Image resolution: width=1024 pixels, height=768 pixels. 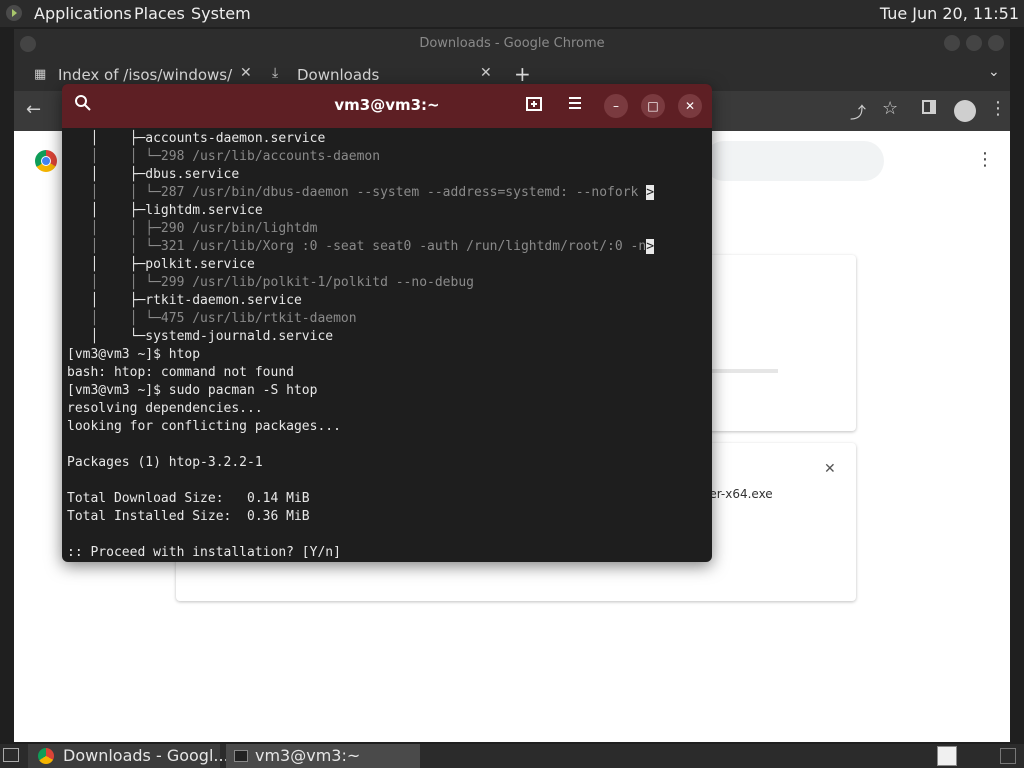 I want to click on workspace-switcher, so click(x=1008, y=756).